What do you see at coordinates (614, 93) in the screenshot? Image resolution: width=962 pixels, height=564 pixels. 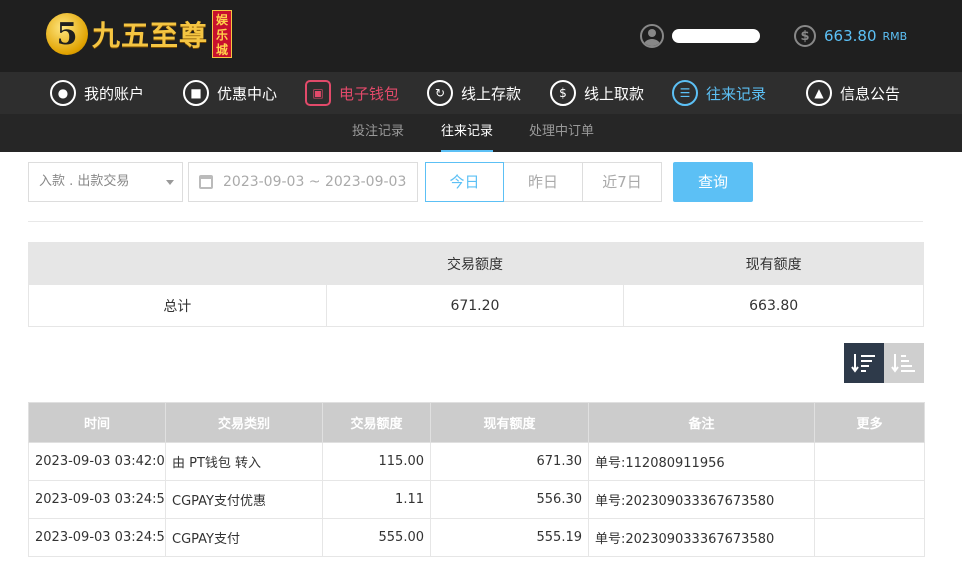 I see `nav-label: 线上取款` at bounding box center [614, 93].